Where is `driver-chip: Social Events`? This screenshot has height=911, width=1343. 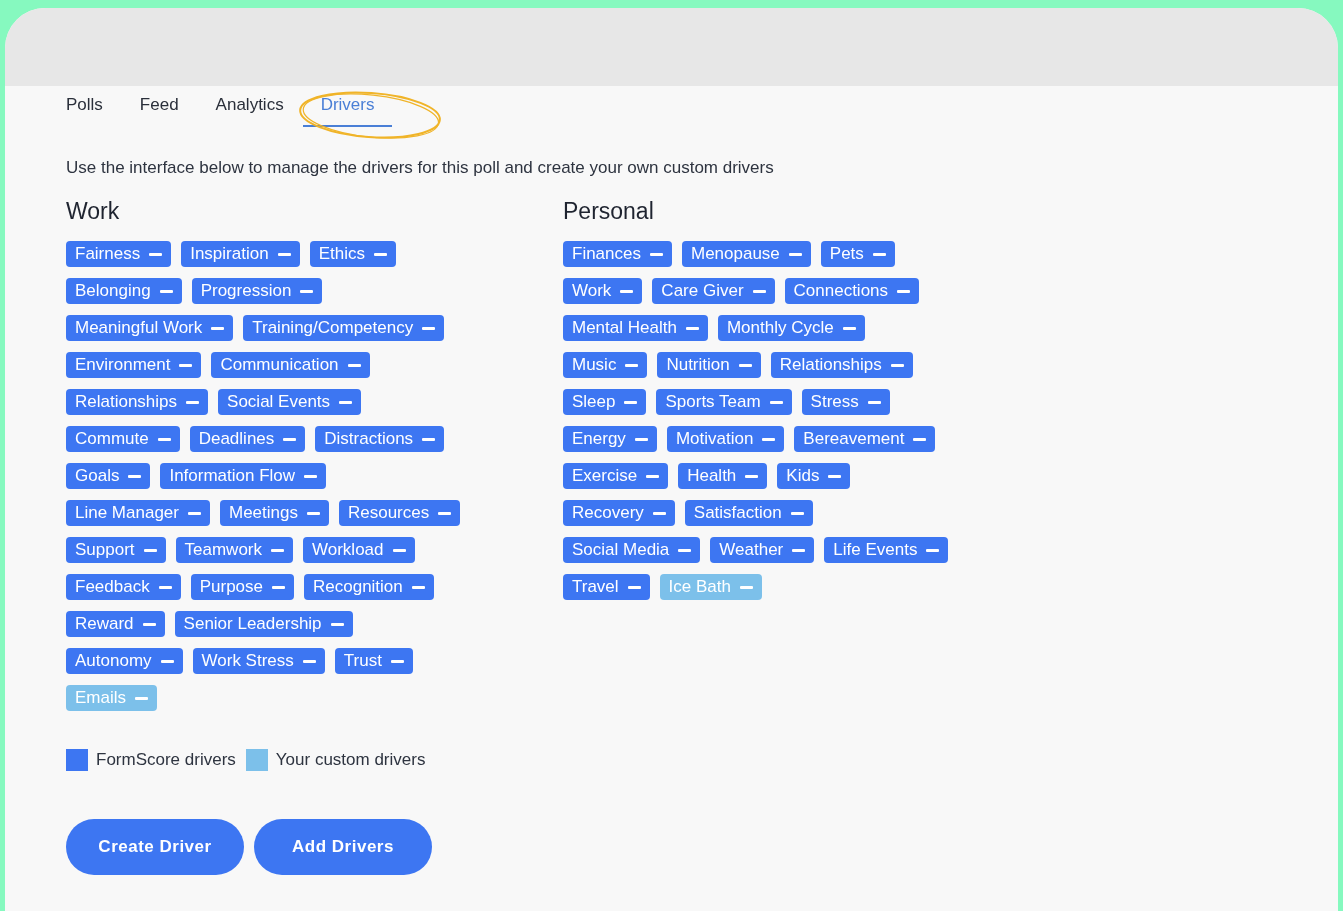 driver-chip: Social Events is located at coordinates (290, 402).